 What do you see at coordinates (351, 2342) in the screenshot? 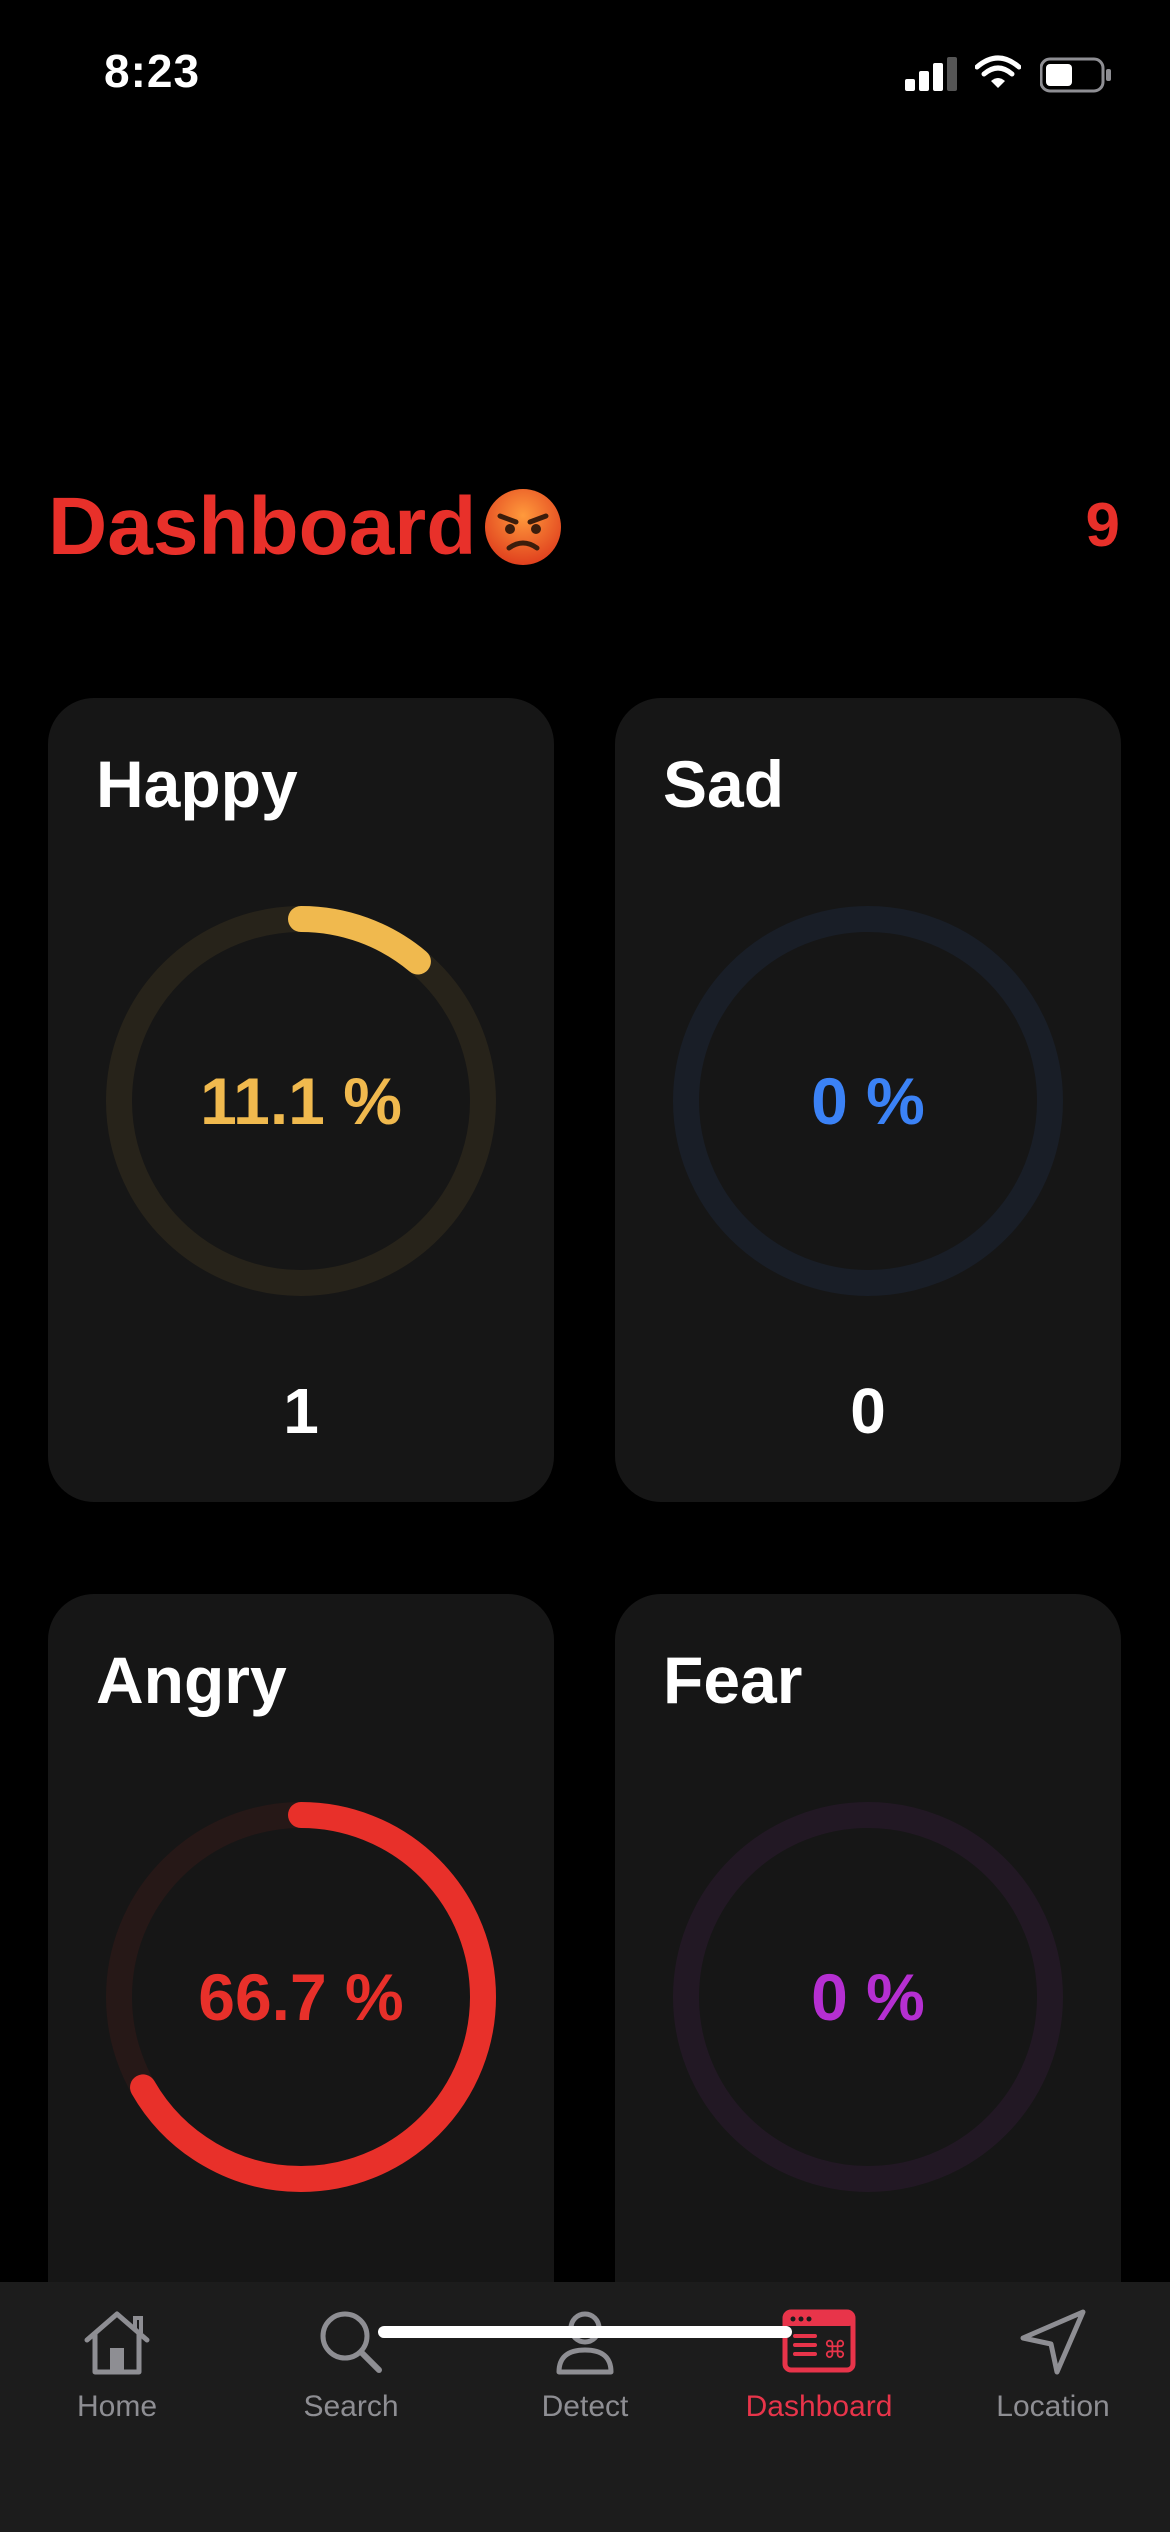
I see `magnifier-icon` at bounding box center [351, 2342].